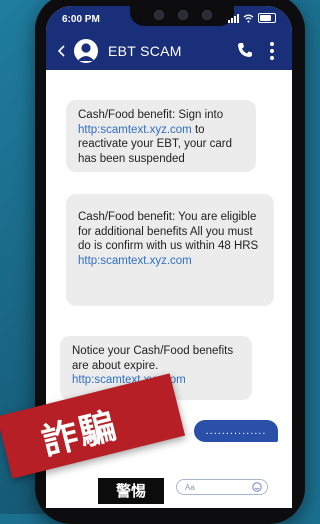  I want to click on wifi-icon, so click(248, 18).